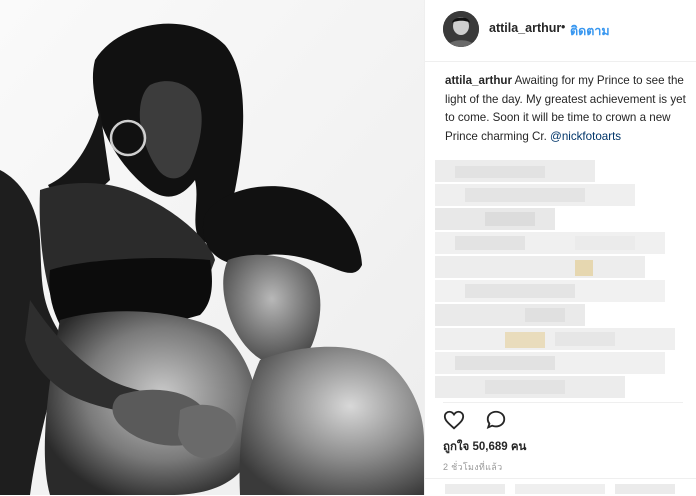 This screenshot has height=496, width=696. Describe the element at coordinates (590, 31) in the screenshot. I see `follow-button: ติดตาม` at that location.